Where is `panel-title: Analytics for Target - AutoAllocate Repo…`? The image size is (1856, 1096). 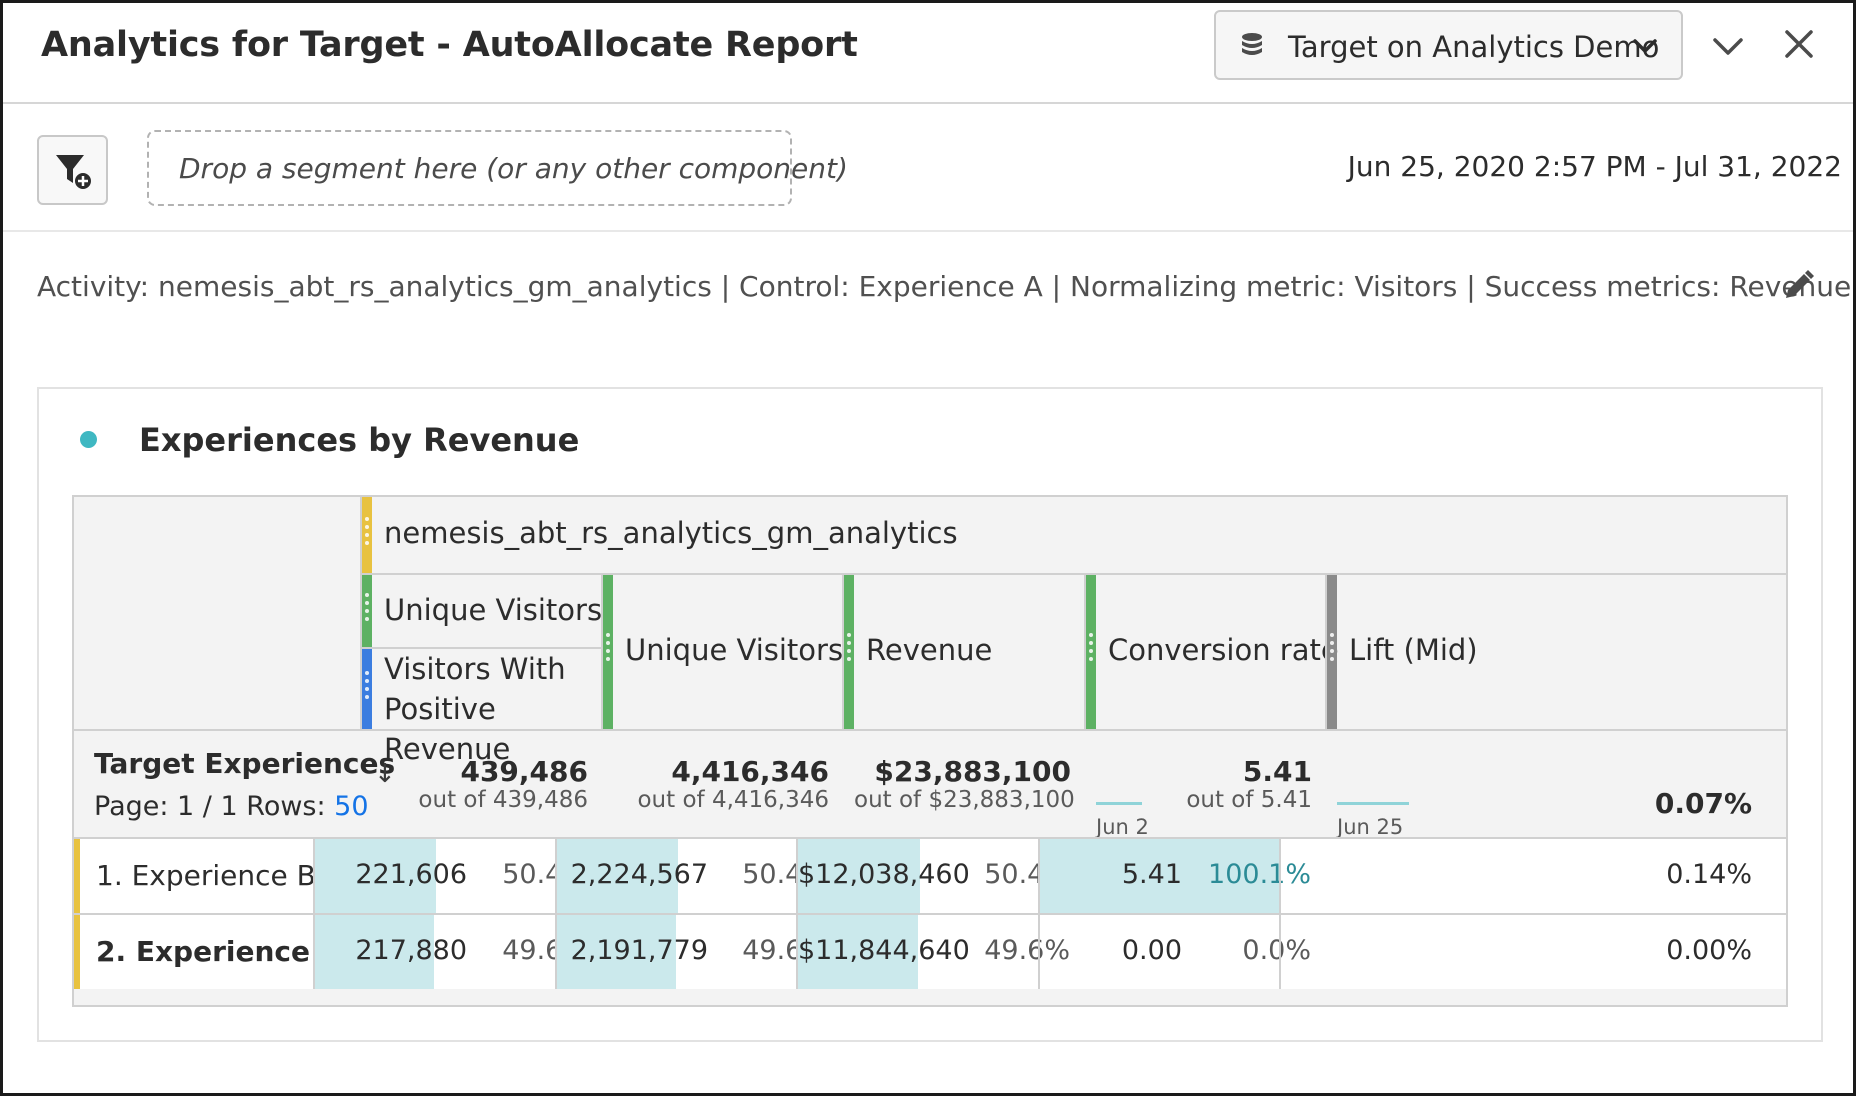 panel-title: Analytics for Target - AutoAllocate Repo… is located at coordinates (449, 45).